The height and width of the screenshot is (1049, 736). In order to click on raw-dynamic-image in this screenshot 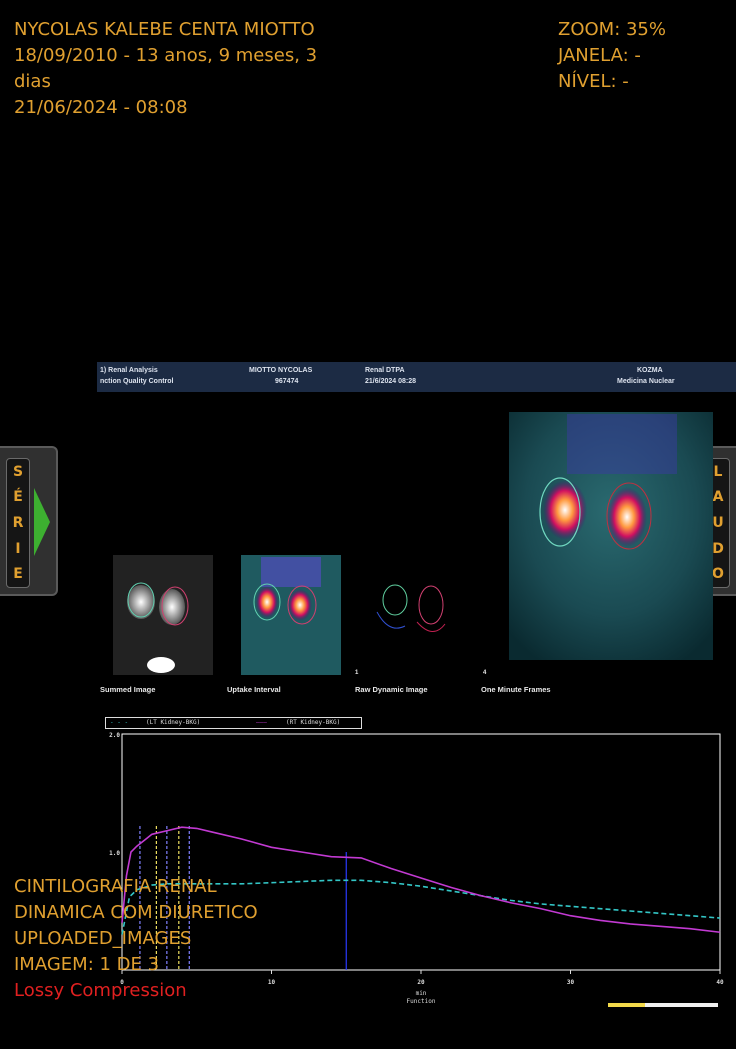, I will do `click(411, 608)`.